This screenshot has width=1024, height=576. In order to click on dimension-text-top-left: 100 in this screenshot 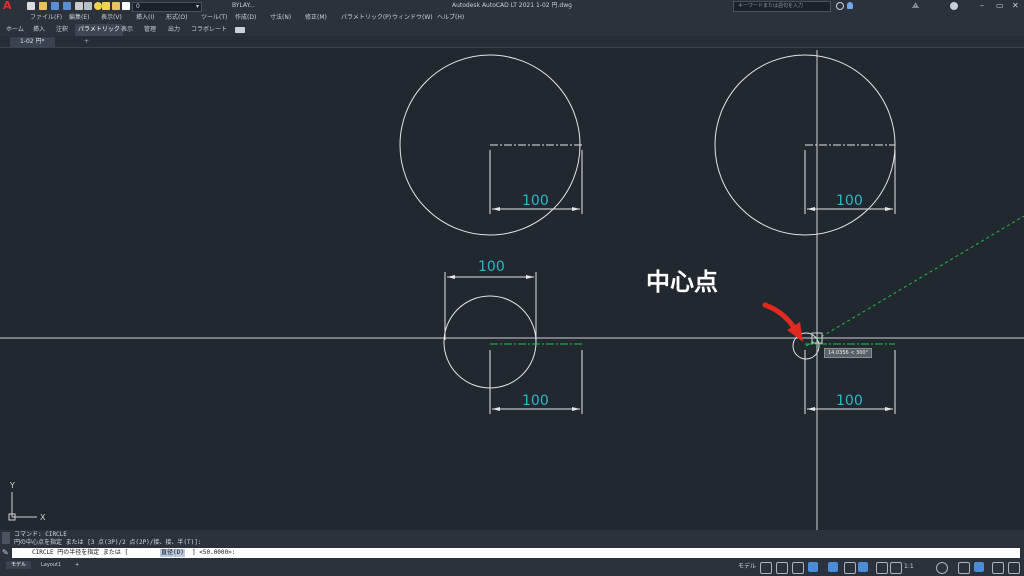, I will do `click(535, 201)`.